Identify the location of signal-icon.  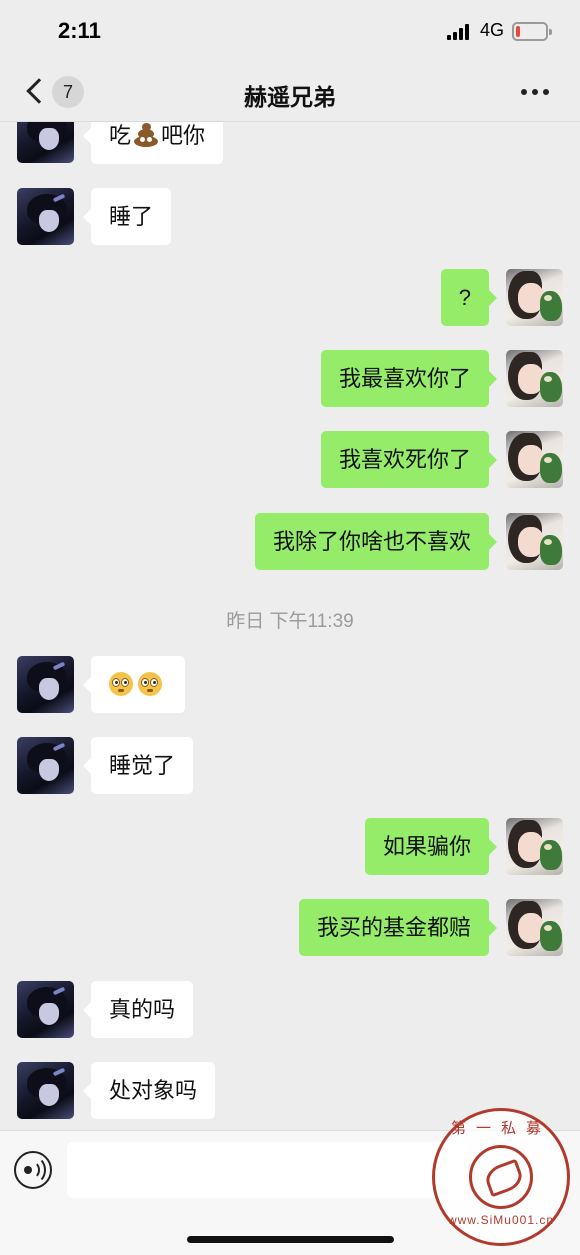
(460, 32).